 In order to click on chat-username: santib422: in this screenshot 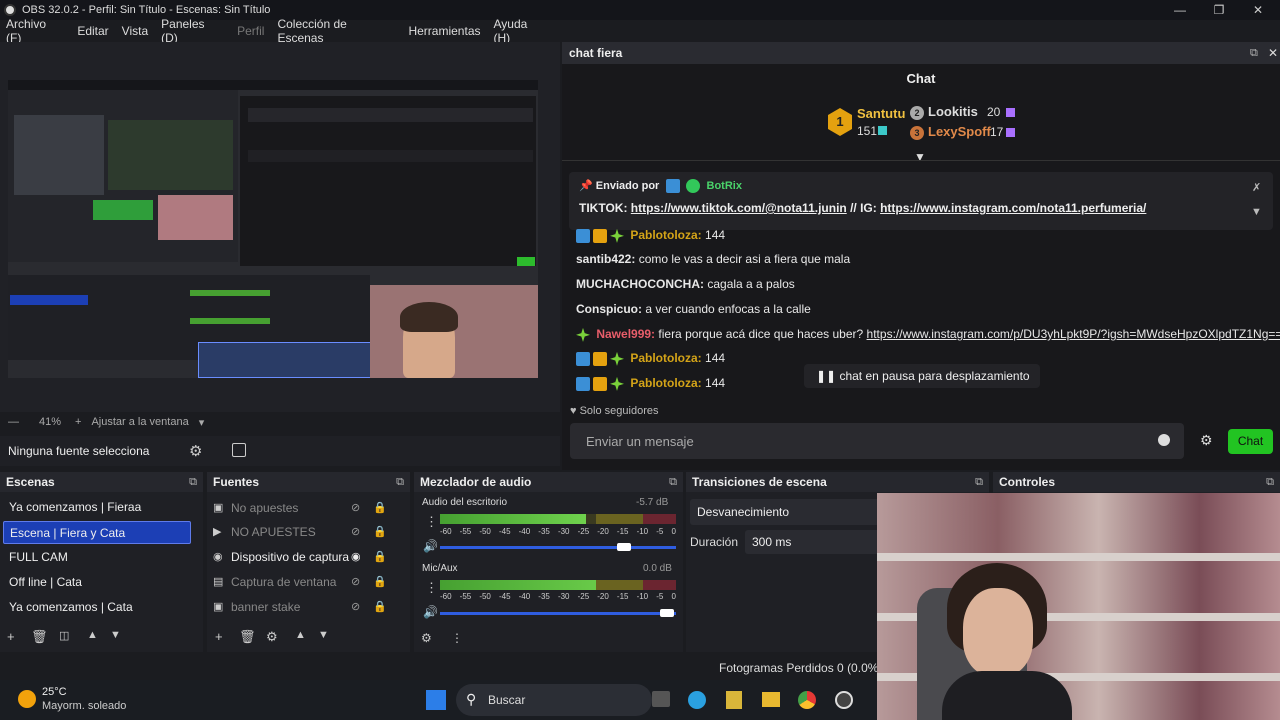, I will do `click(605, 259)`.